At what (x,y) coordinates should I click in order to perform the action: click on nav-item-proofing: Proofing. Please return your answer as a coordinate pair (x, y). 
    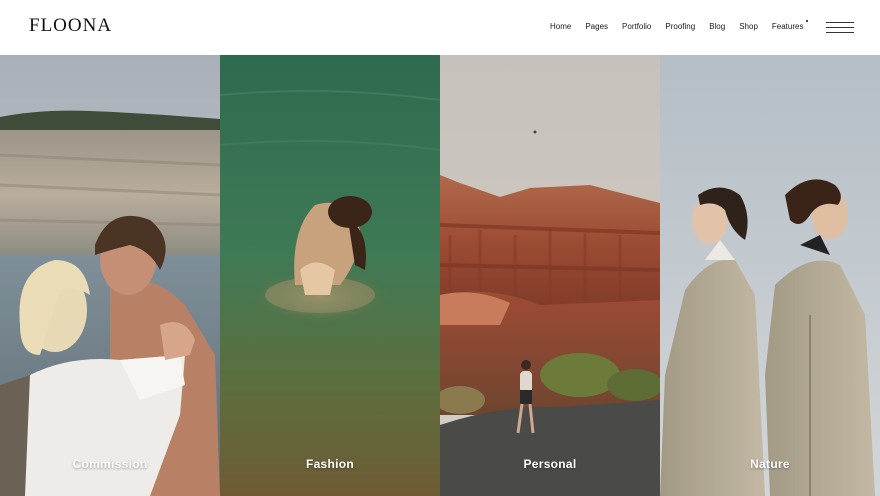
    Looking at the image, I should click on (680, 26).